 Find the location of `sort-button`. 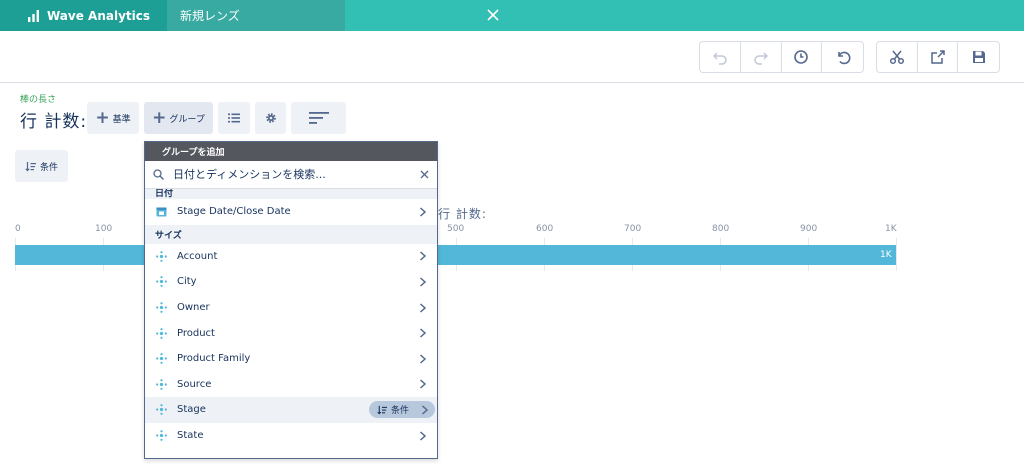

sort-button is located at coordinates (318, 118).